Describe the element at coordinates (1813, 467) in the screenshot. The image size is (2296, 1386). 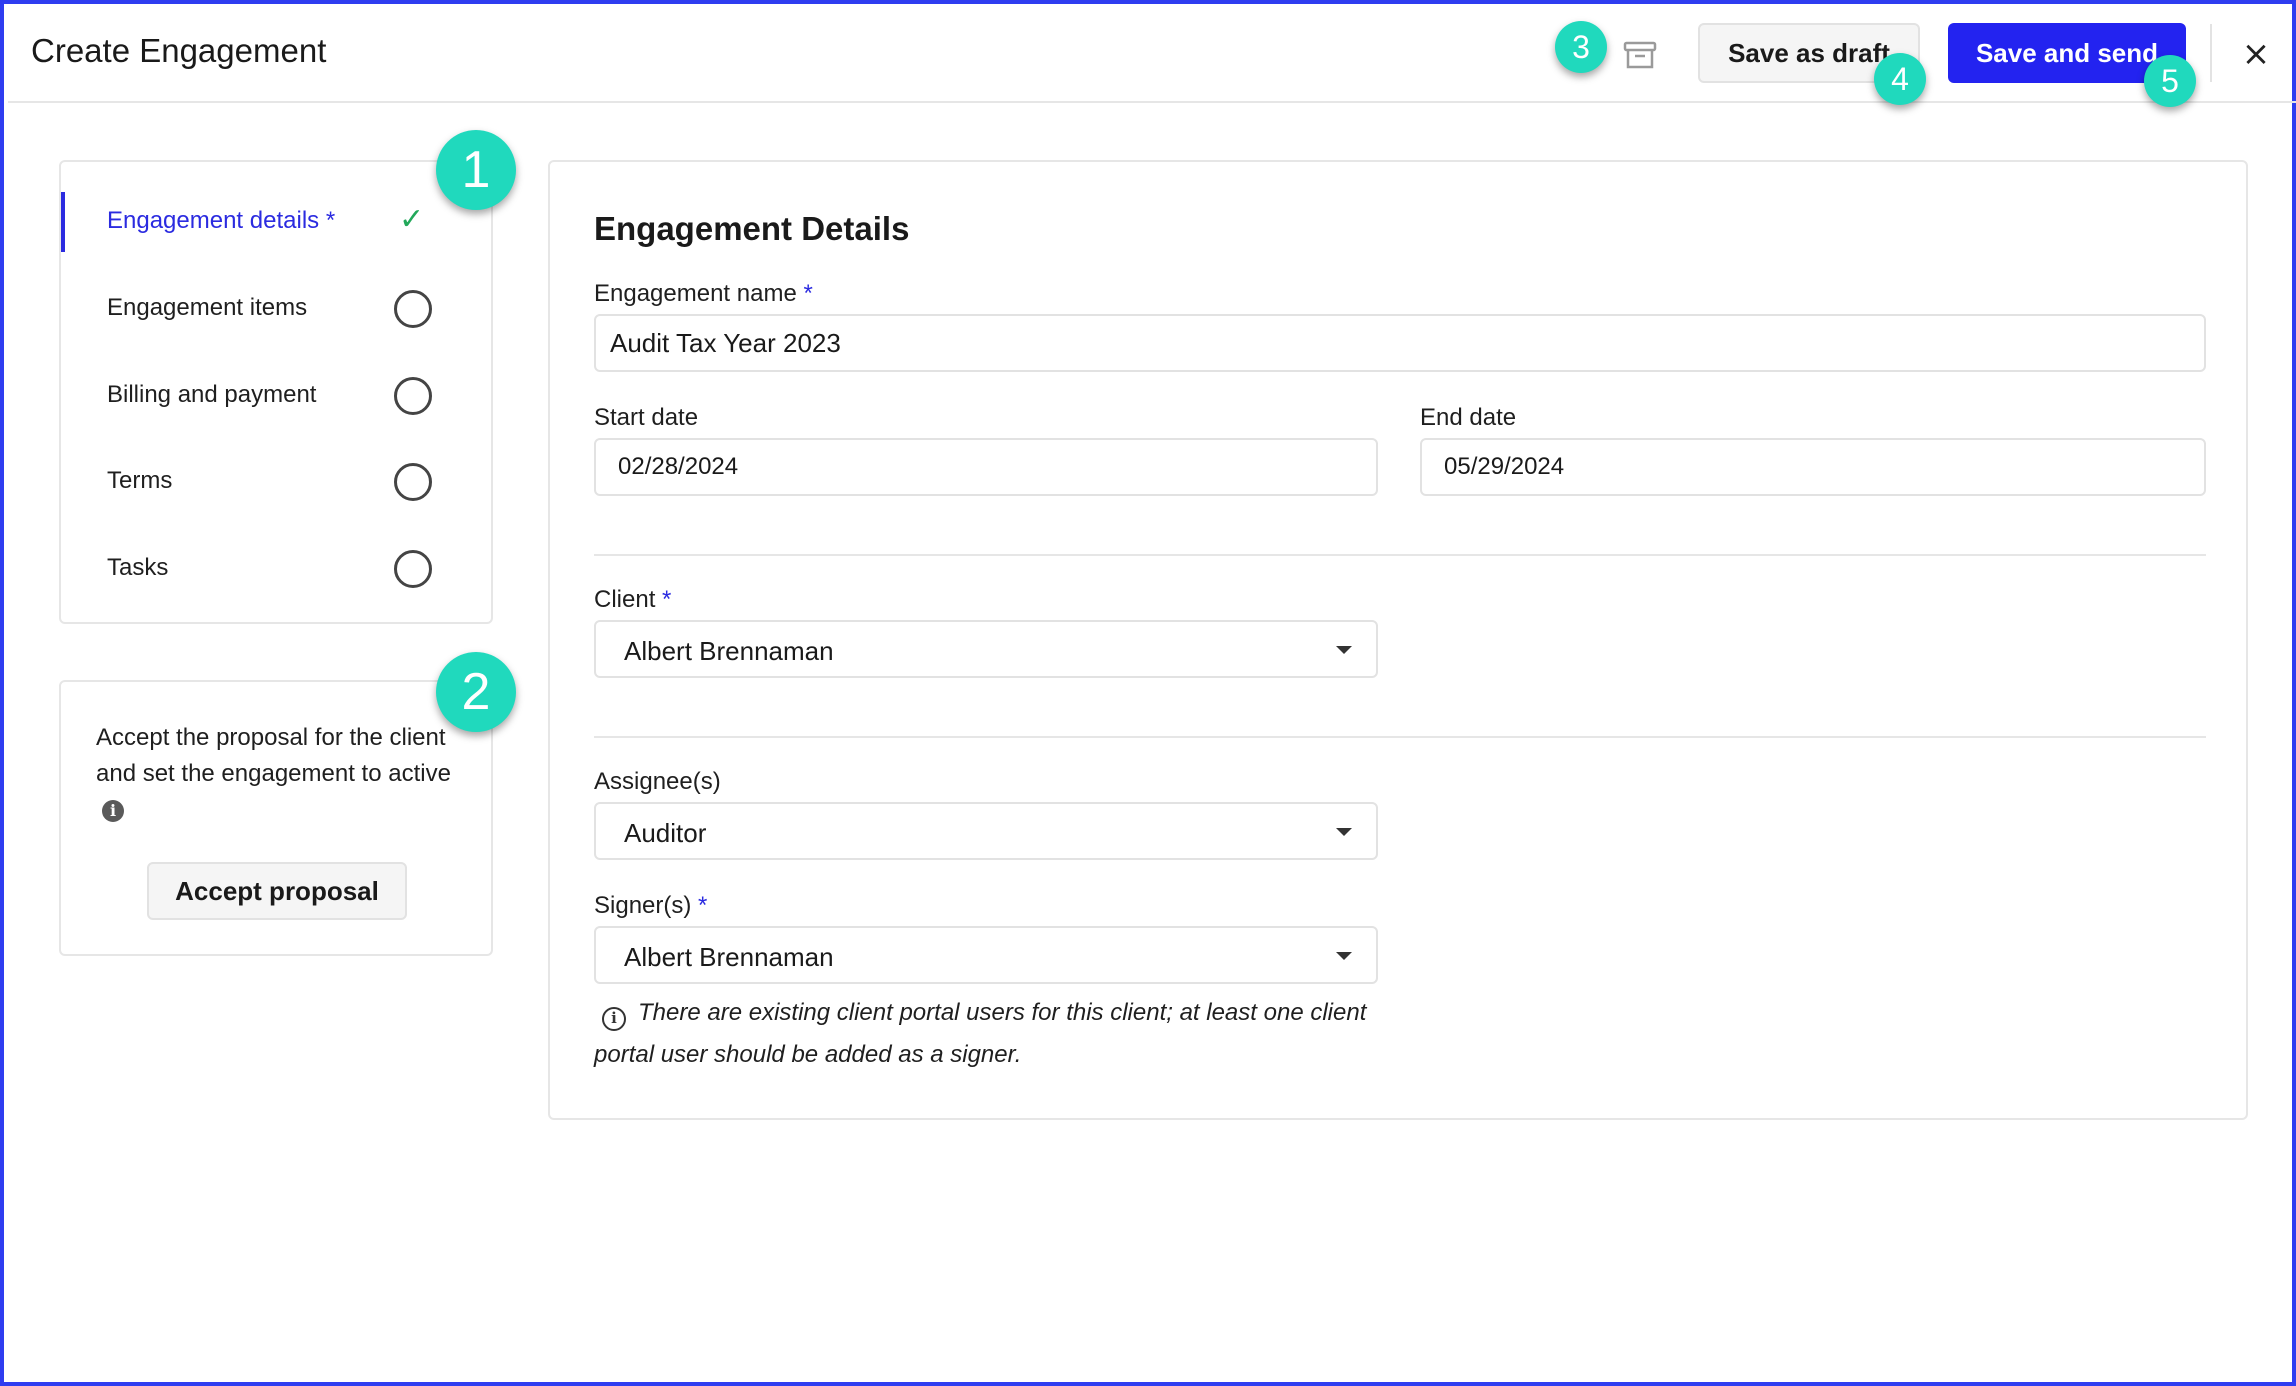
I see `end-date-input` at that location.